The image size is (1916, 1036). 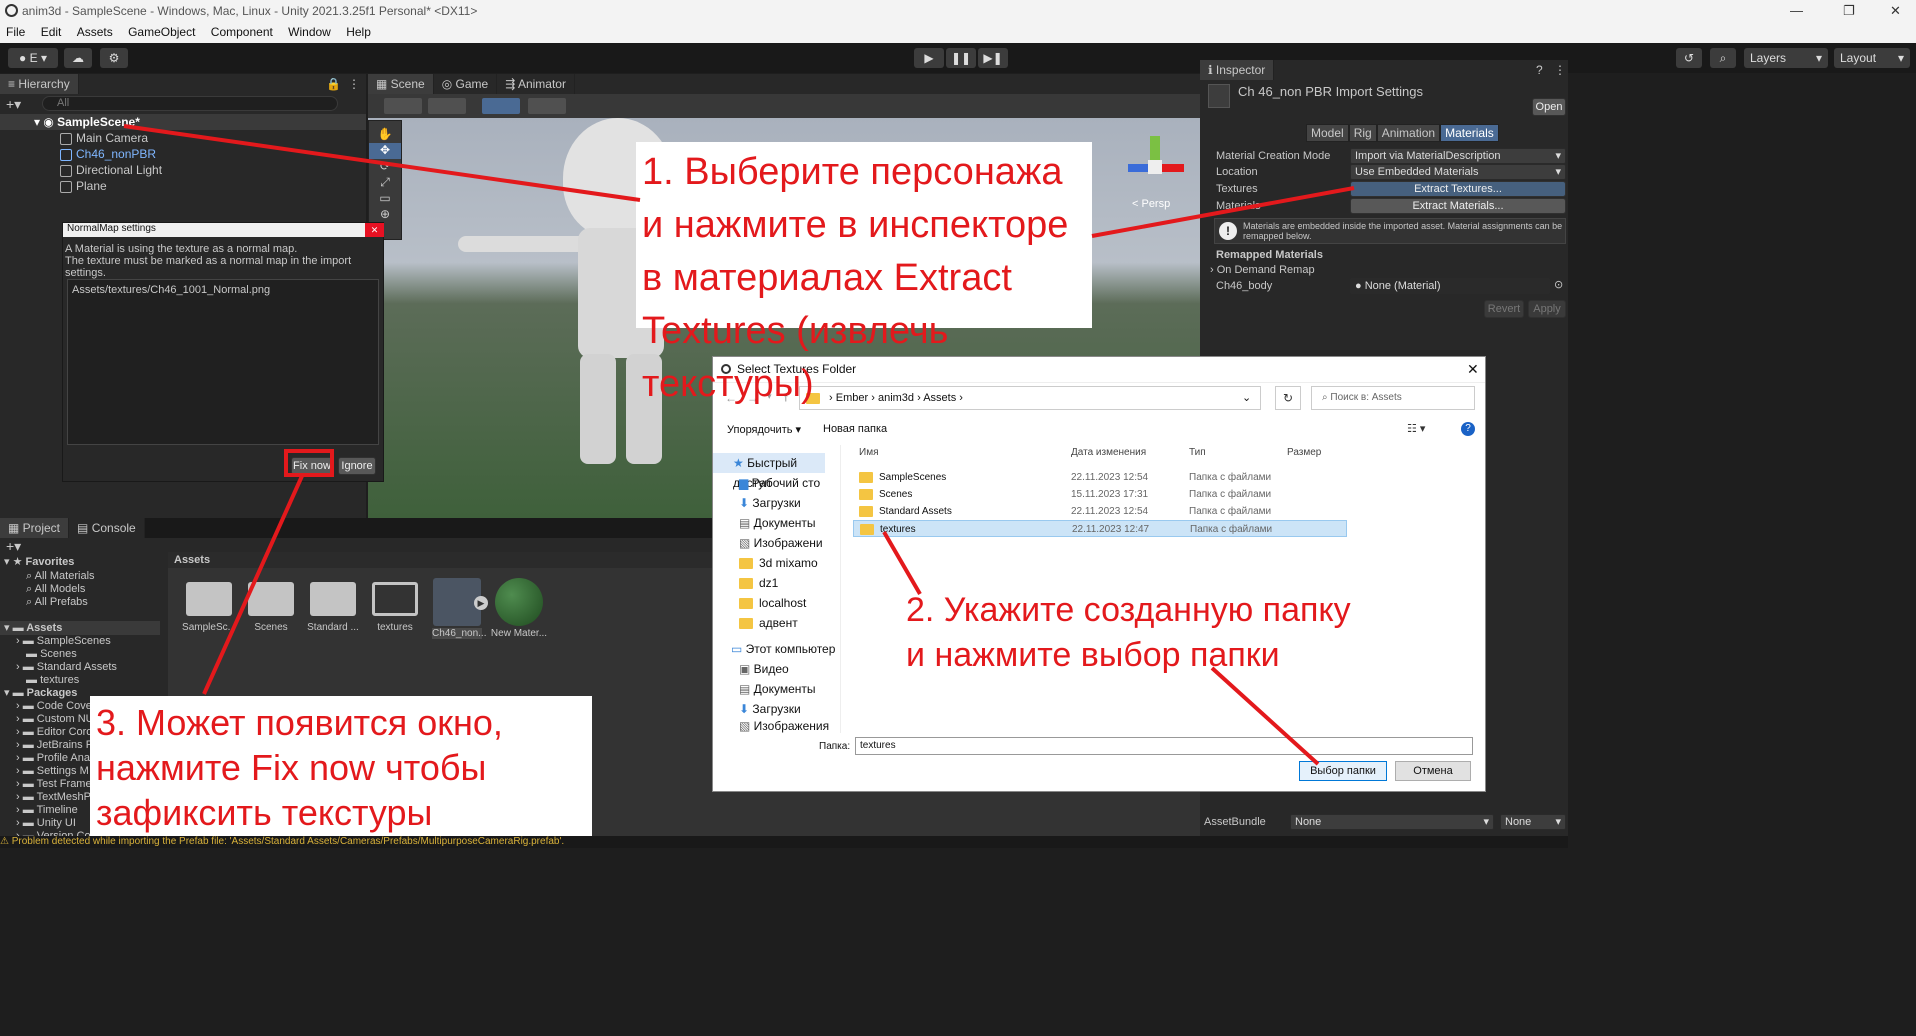 What do you see at coordinates (1433, 771) in the screenshot?
I see `cancel-button: Отмена` at bounding box center [1433, 771].